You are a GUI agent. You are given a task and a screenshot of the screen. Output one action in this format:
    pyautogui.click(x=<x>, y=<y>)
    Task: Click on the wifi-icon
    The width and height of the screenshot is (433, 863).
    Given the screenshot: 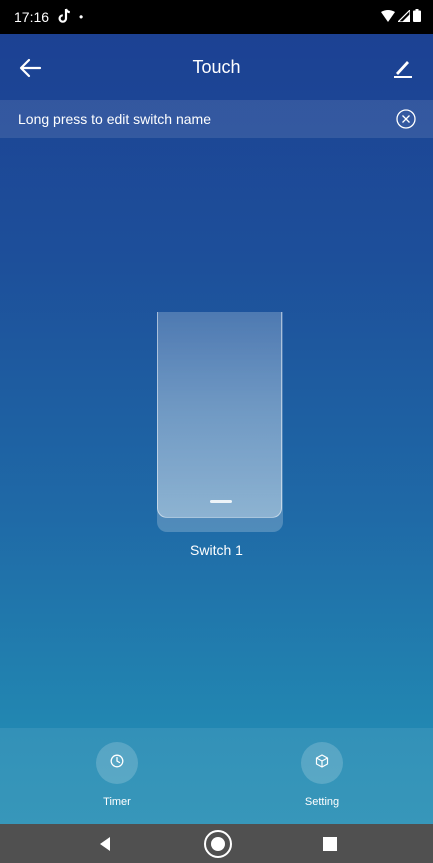 What is the action you would take?
    pyautogui.click(x=388, y=17)
    